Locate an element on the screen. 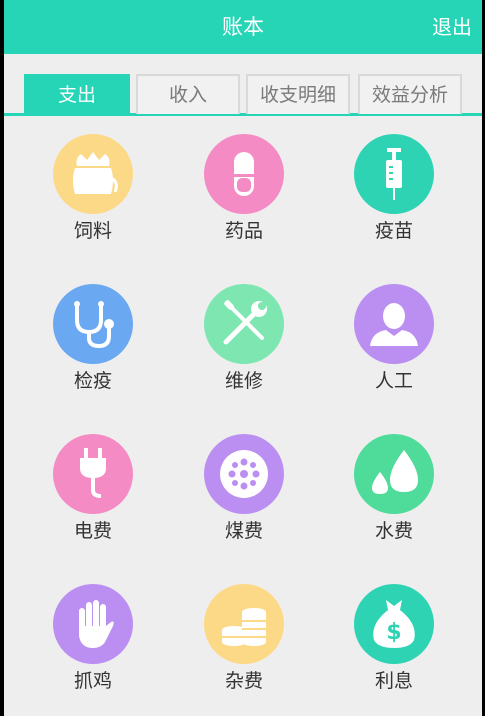 The image size is (485, 716). feed-bag-icon is located at coordinates (93, 174).